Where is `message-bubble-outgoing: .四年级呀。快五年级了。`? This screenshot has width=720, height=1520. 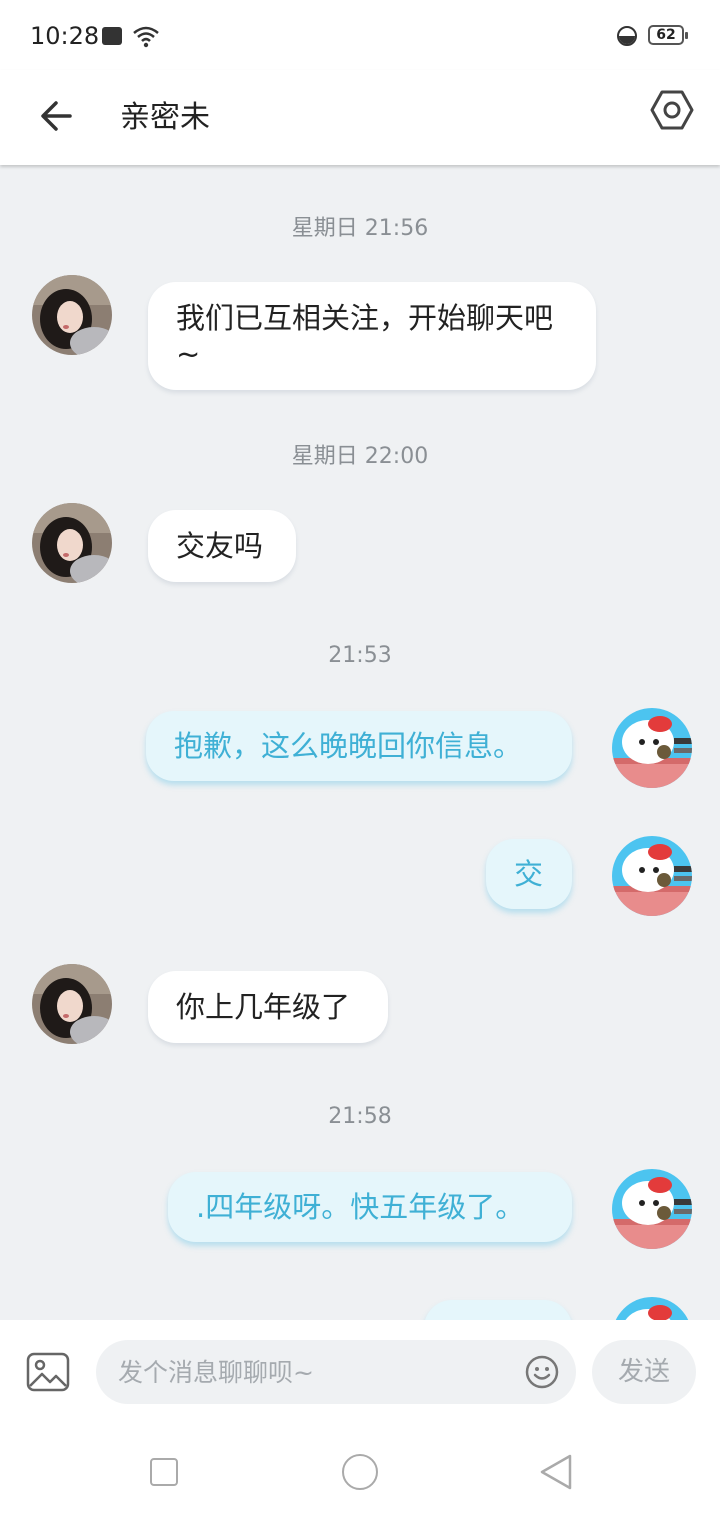
message-bubble-outgoing: .四年级呀。快五年级了。 is located at coordinates (370, 1207).